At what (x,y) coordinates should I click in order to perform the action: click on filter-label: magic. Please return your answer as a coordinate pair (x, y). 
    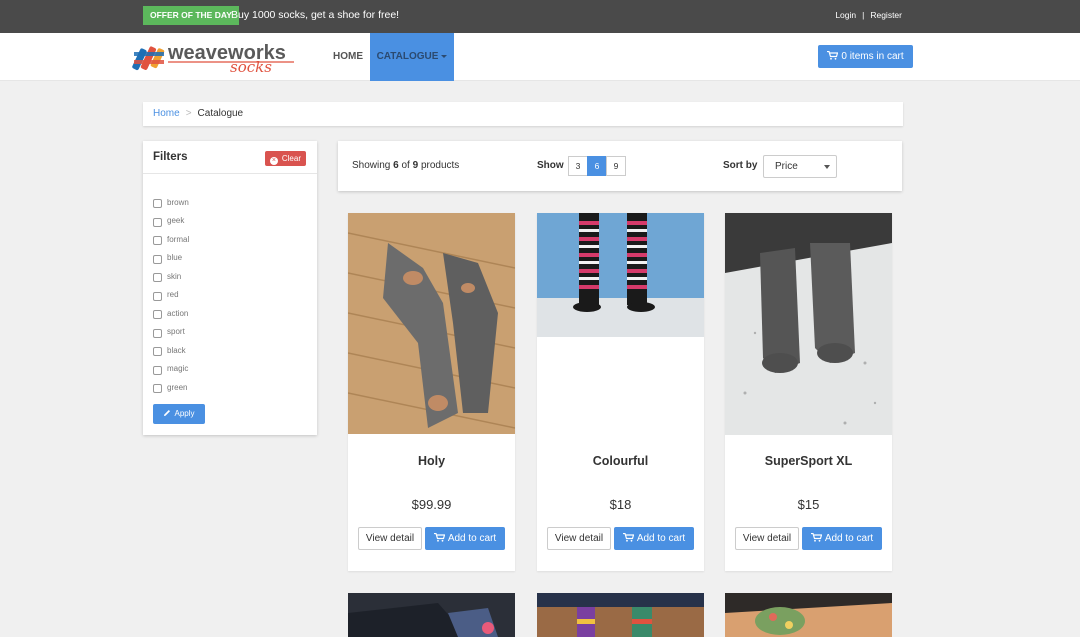
    Looking at the image, I should click on (178, 369).